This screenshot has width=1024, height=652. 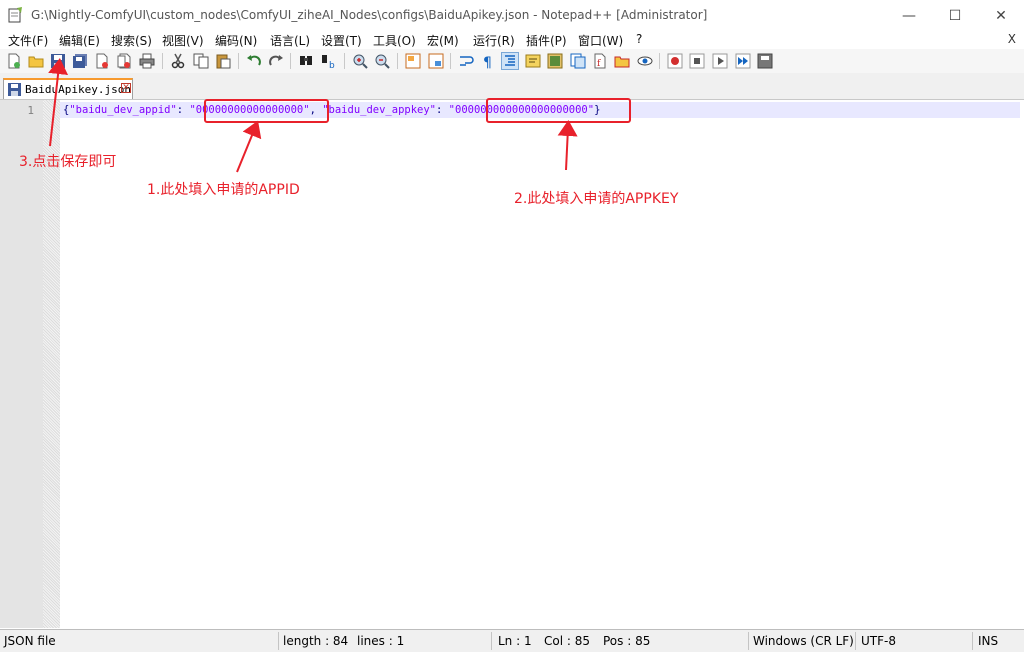 What do you see at coordinates (223, 190) in the screenshot?
I see `appid-hint-label: 1.此处填入申请的APPID` at bounding box center [223, 190].